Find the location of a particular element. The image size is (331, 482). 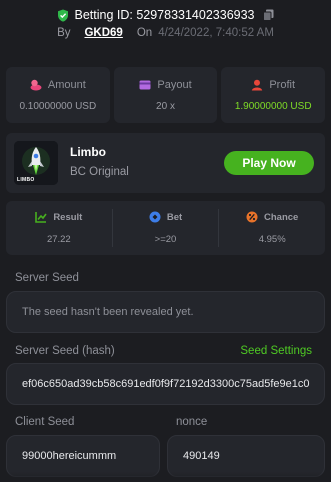

chance-label: Chance is located at coordinates (281, 217).